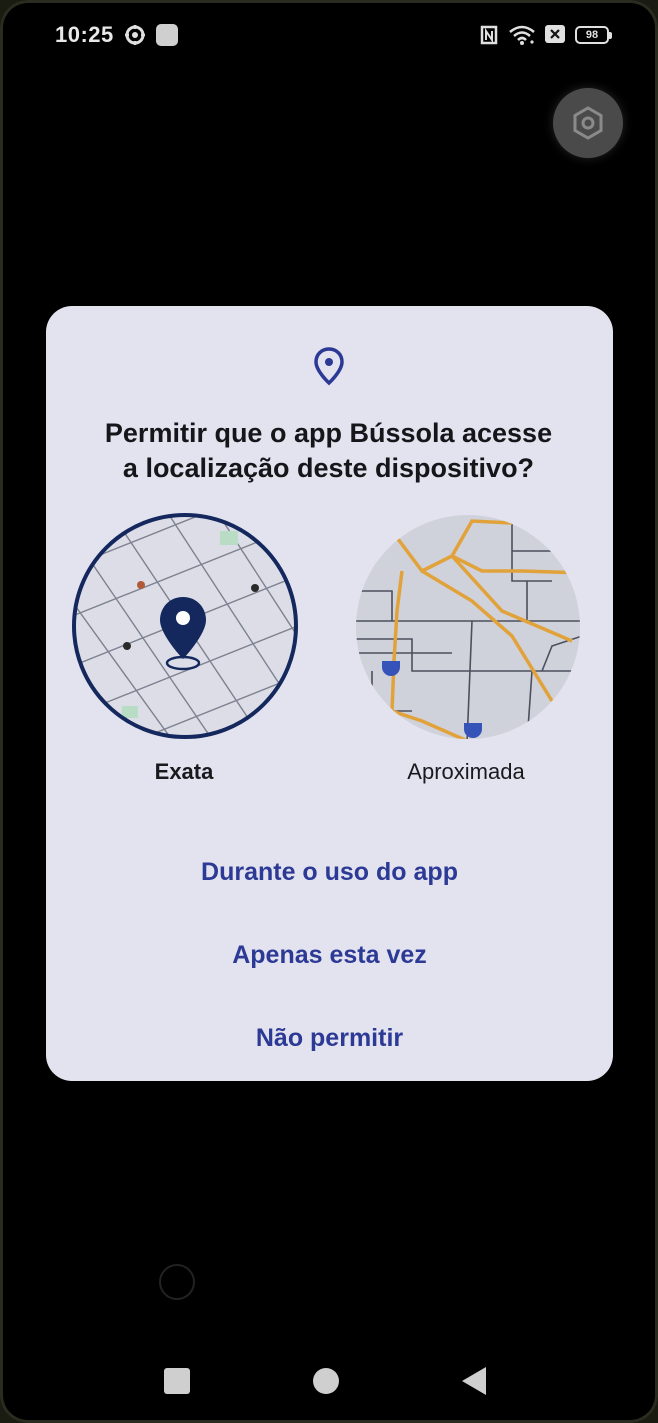  What do you see at coordinates (468, 627) in the screenshot?
I see `approximate-location-option` at bounding box center [468, 627].